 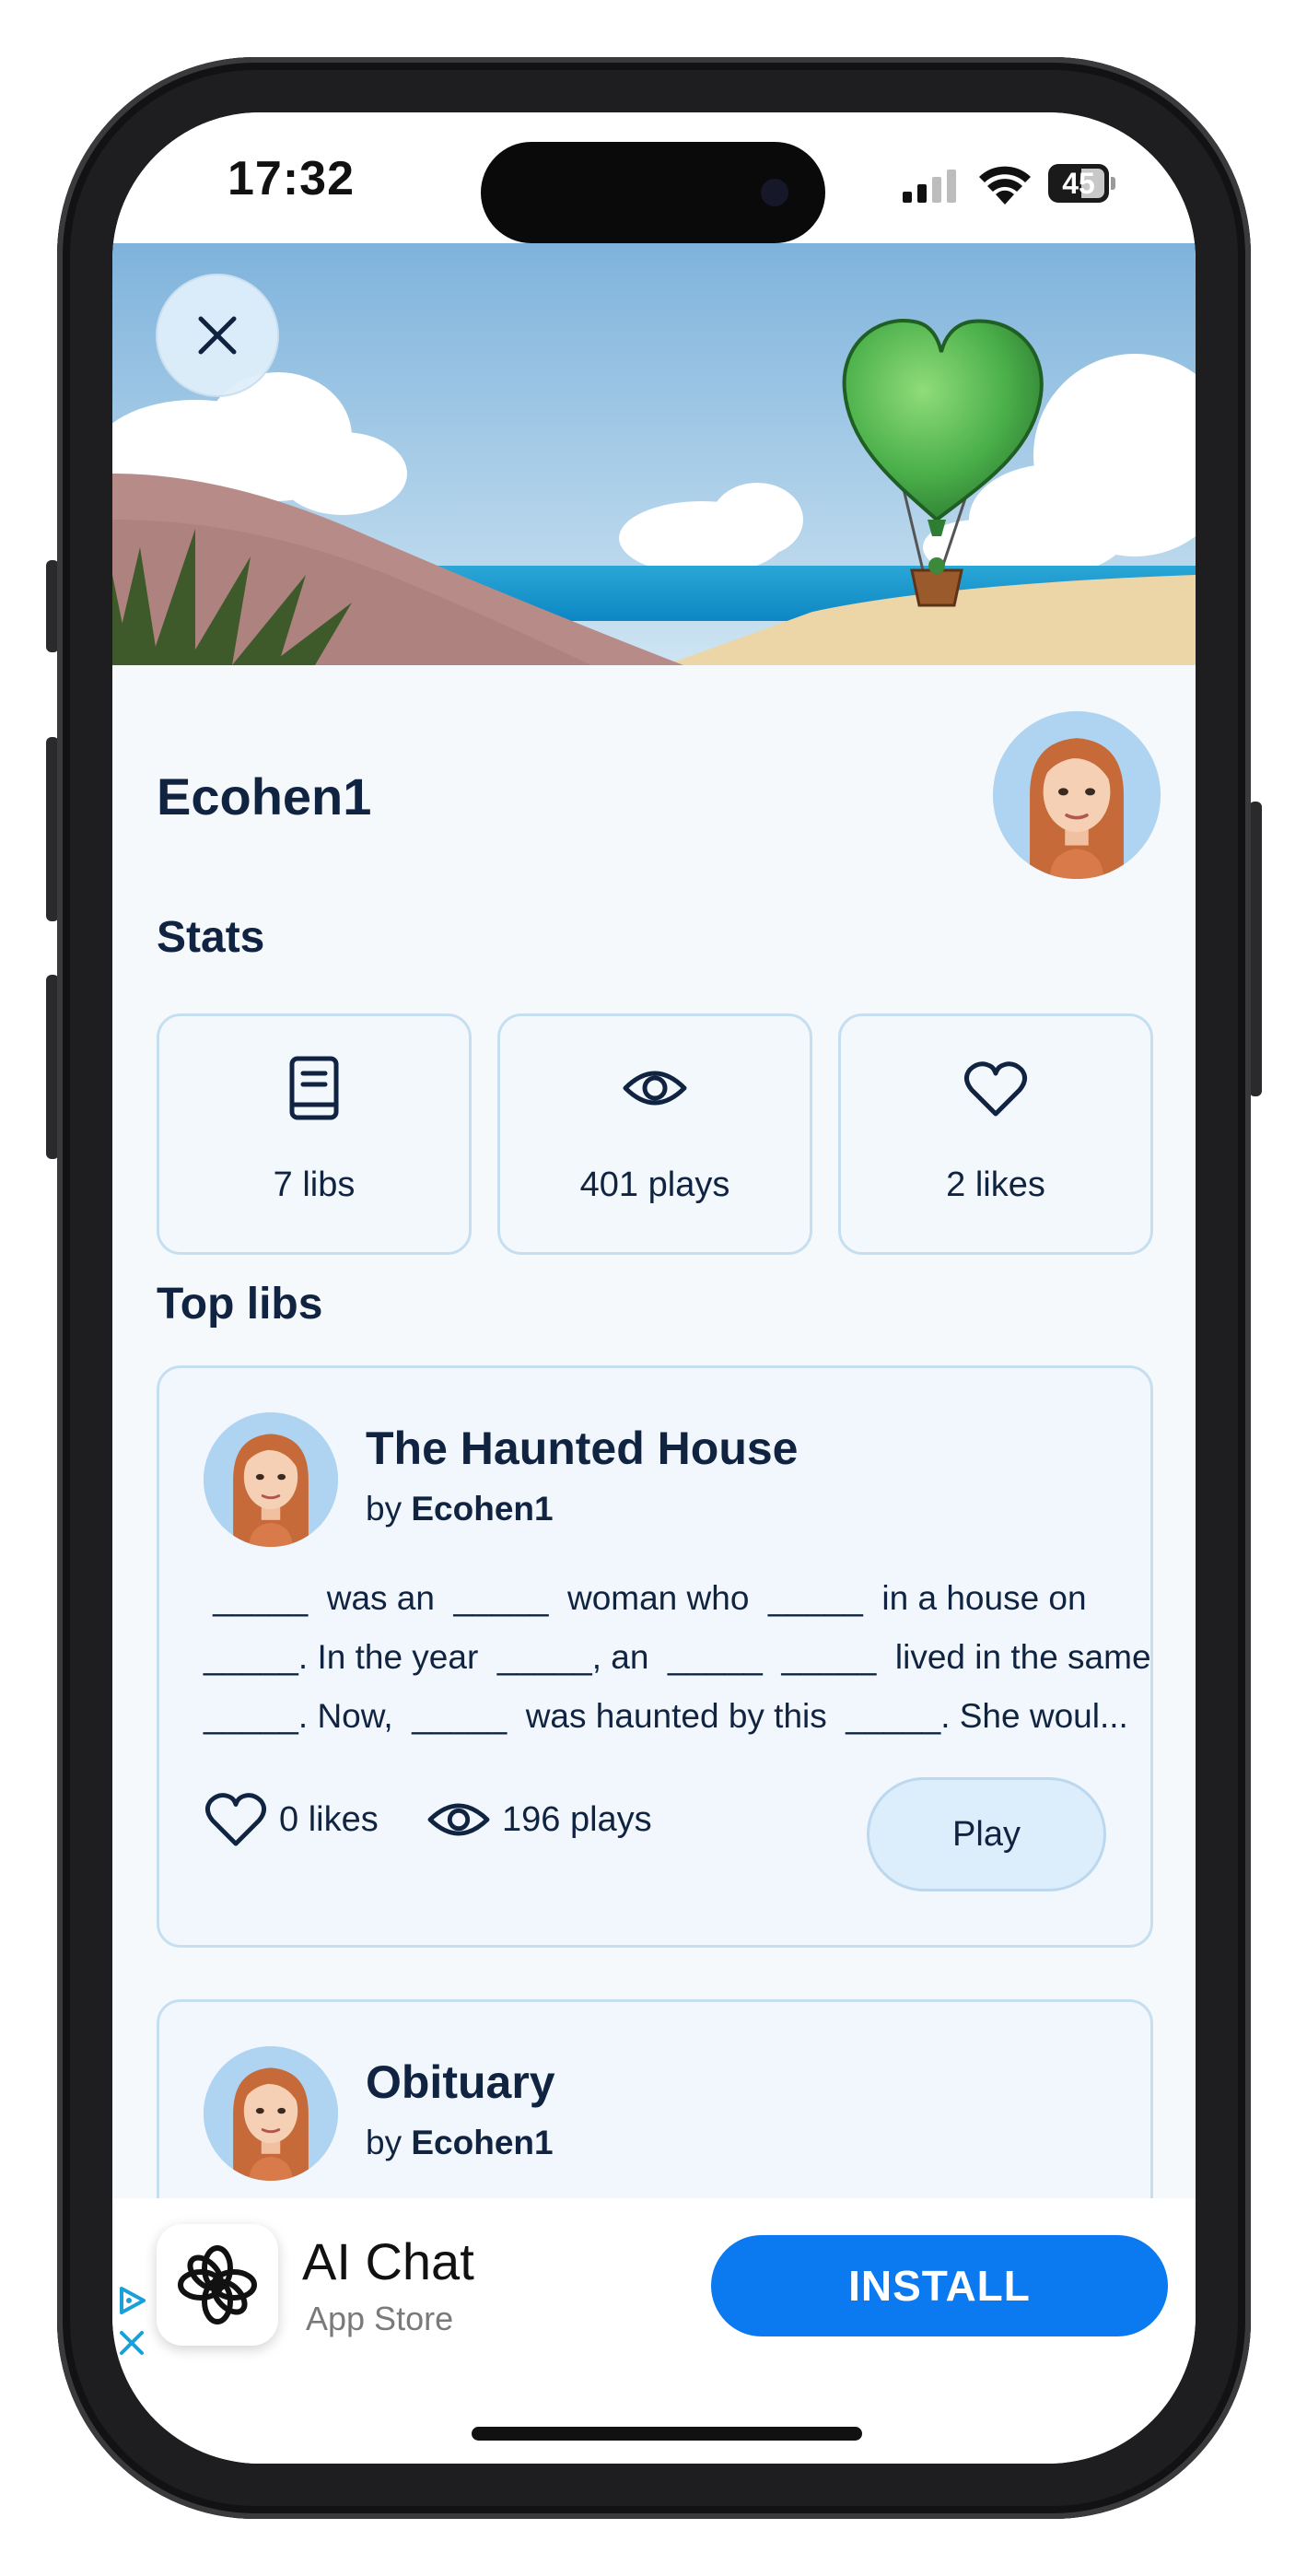 I want to click on stats-title: Stats, so click(x=211, y=937).